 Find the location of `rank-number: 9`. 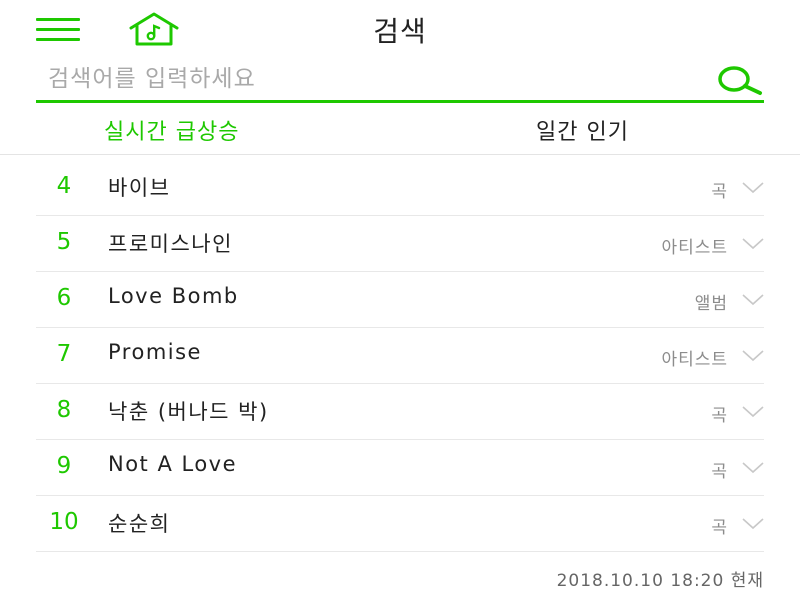

rank-number: 9 is located at coordinates (64, 466).